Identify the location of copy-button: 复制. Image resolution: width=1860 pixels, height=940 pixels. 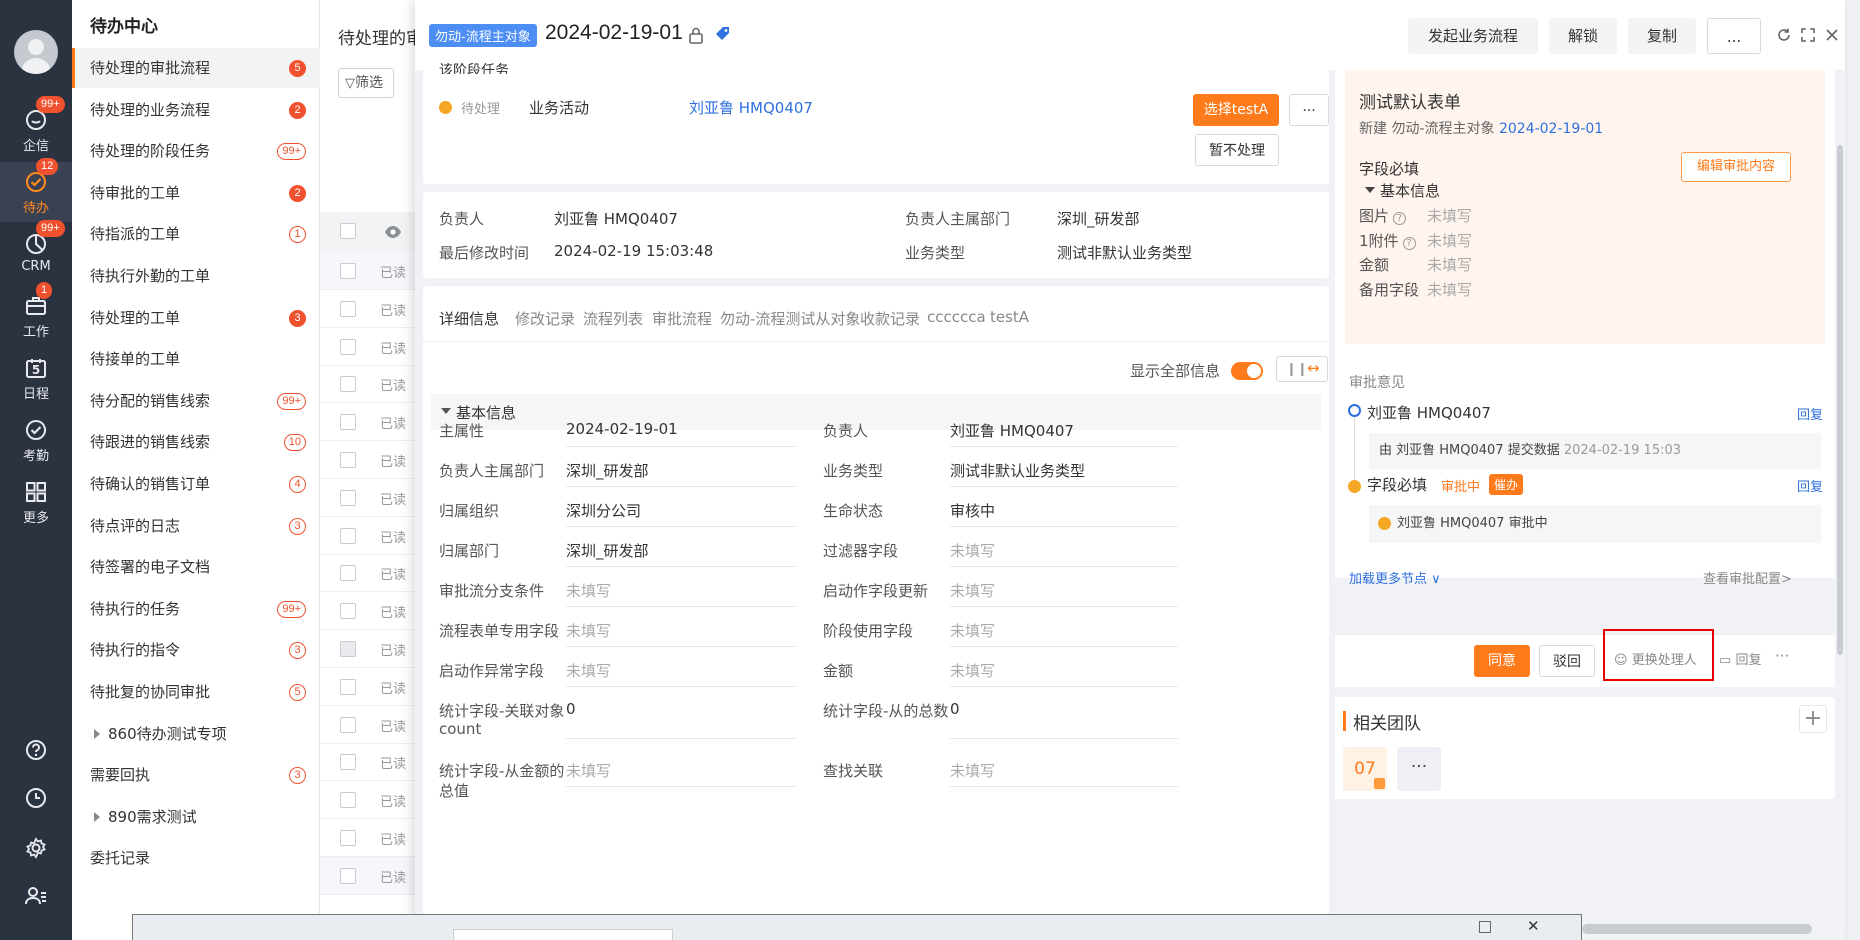
(1662, 36).